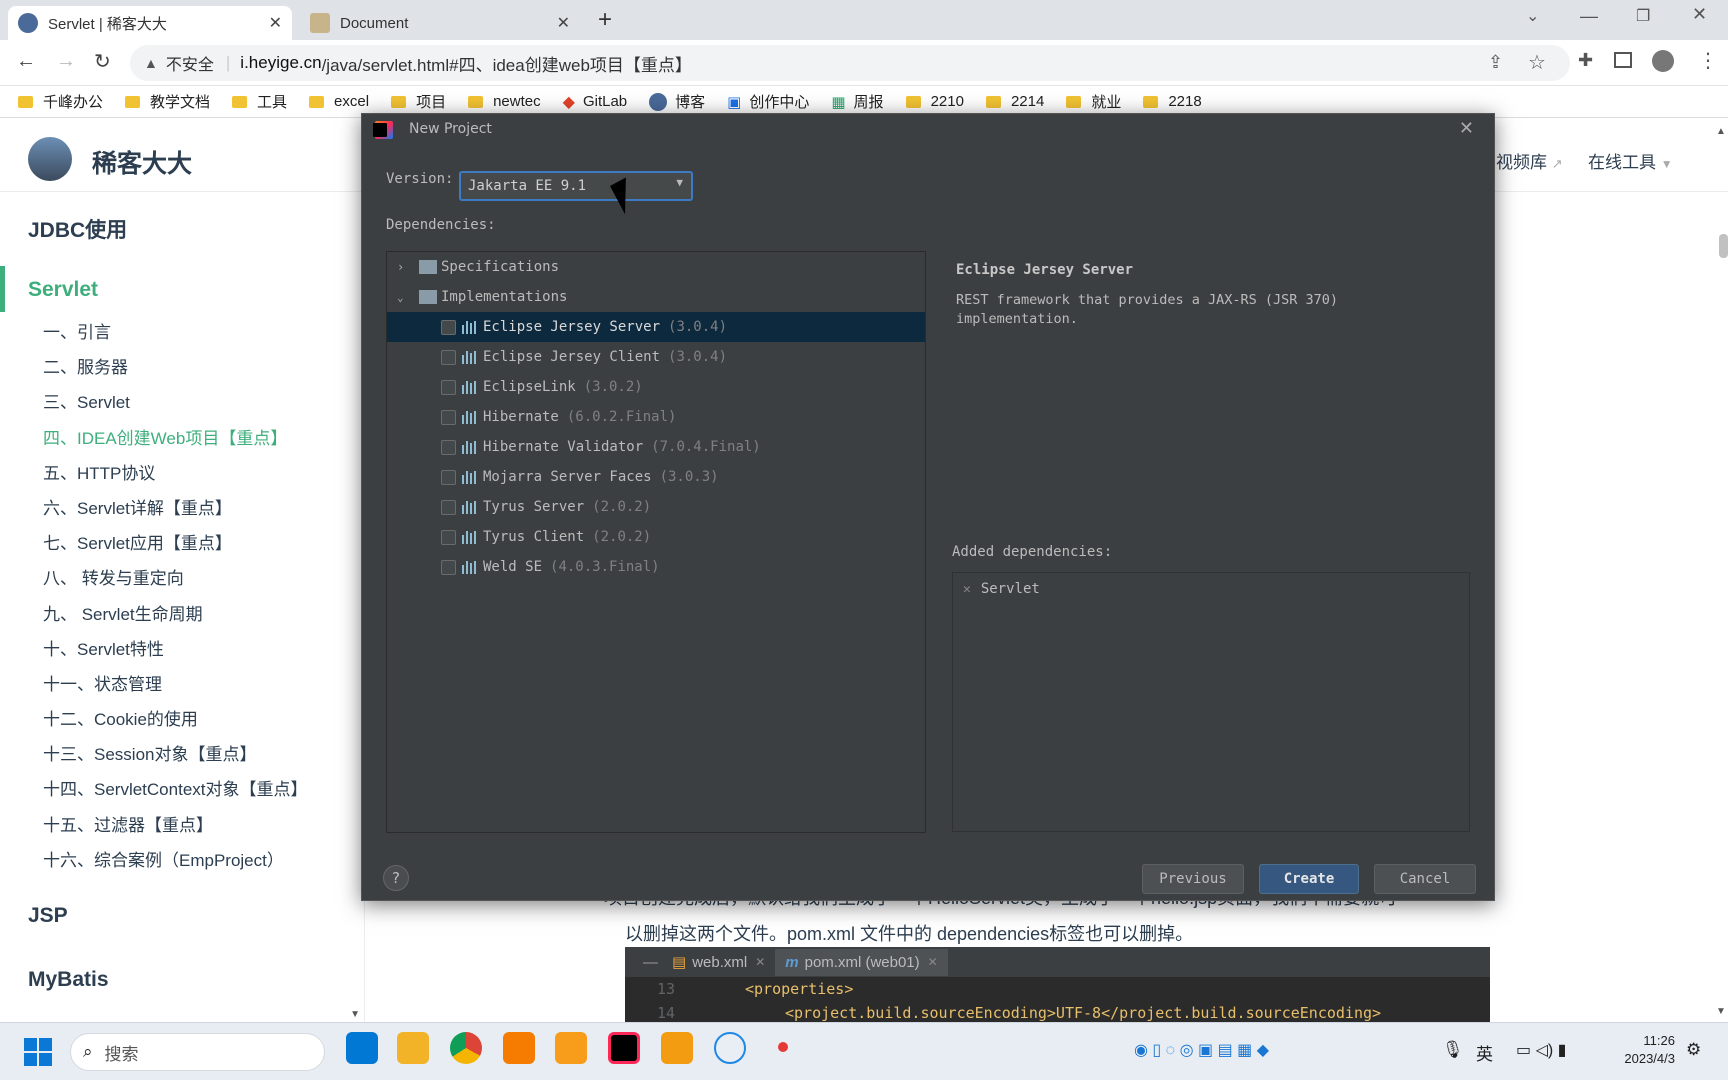  I want to click on sidebar-item: 十六、综合案例（EmpProject）, so click(182, 860).